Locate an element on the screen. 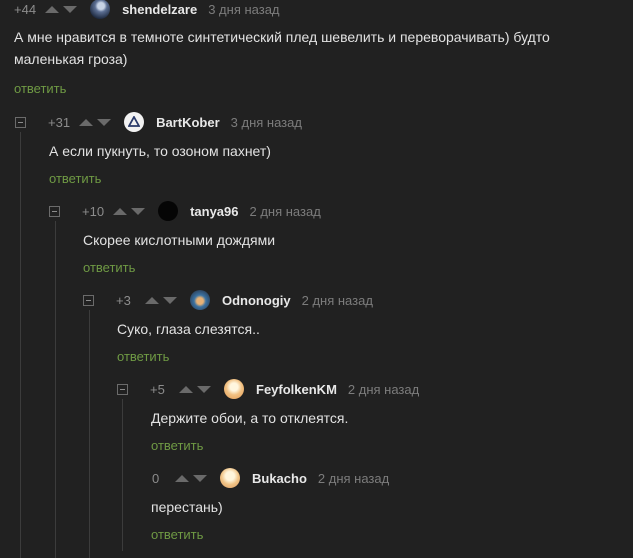 The width and height of the screenshot is (633, 558). comment-text-line: Суко, глаза слезятся.. is located at coordinates (188, 329).